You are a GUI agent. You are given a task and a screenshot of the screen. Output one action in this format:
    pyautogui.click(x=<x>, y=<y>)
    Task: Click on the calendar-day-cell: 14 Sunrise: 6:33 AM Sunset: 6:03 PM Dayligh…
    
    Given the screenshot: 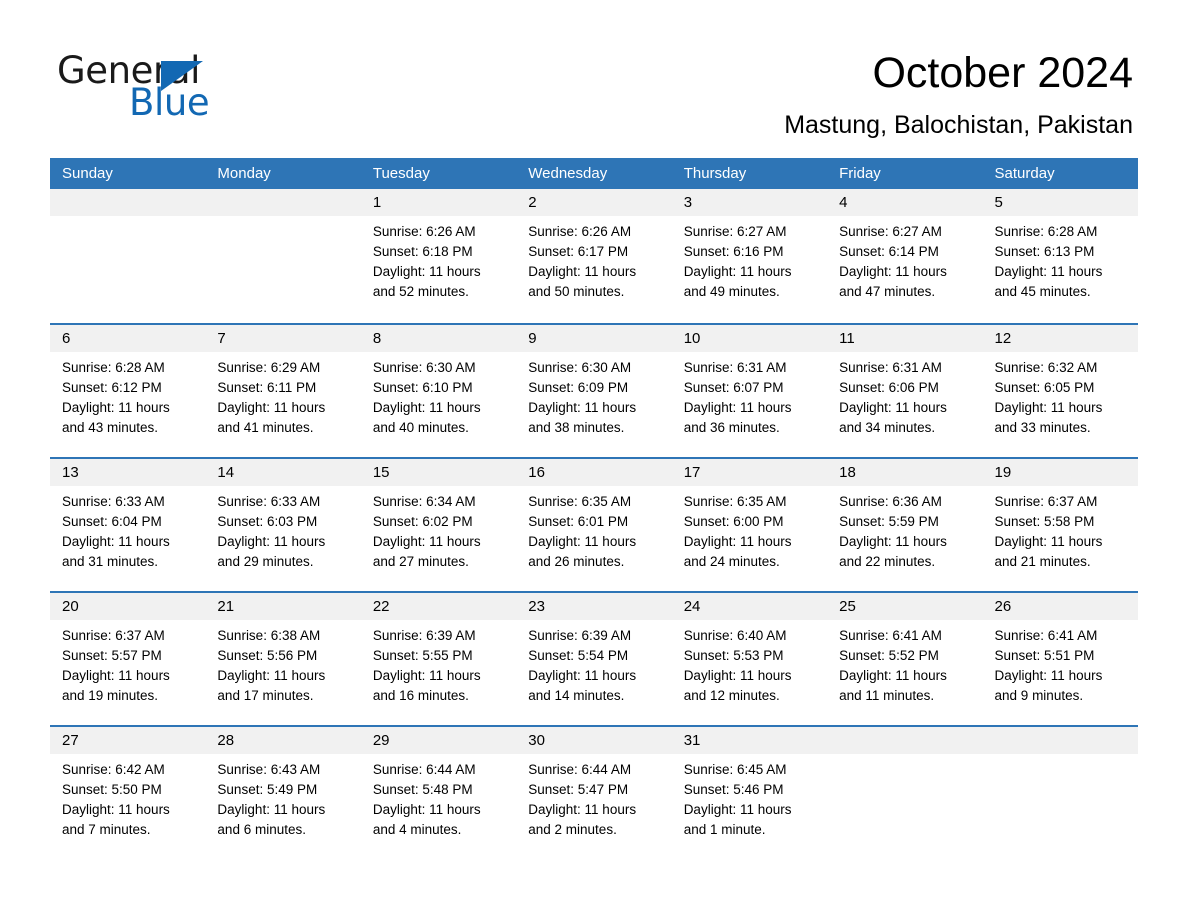 What is the action you would take?
    pyautogui.click(x=283, y=525)
    